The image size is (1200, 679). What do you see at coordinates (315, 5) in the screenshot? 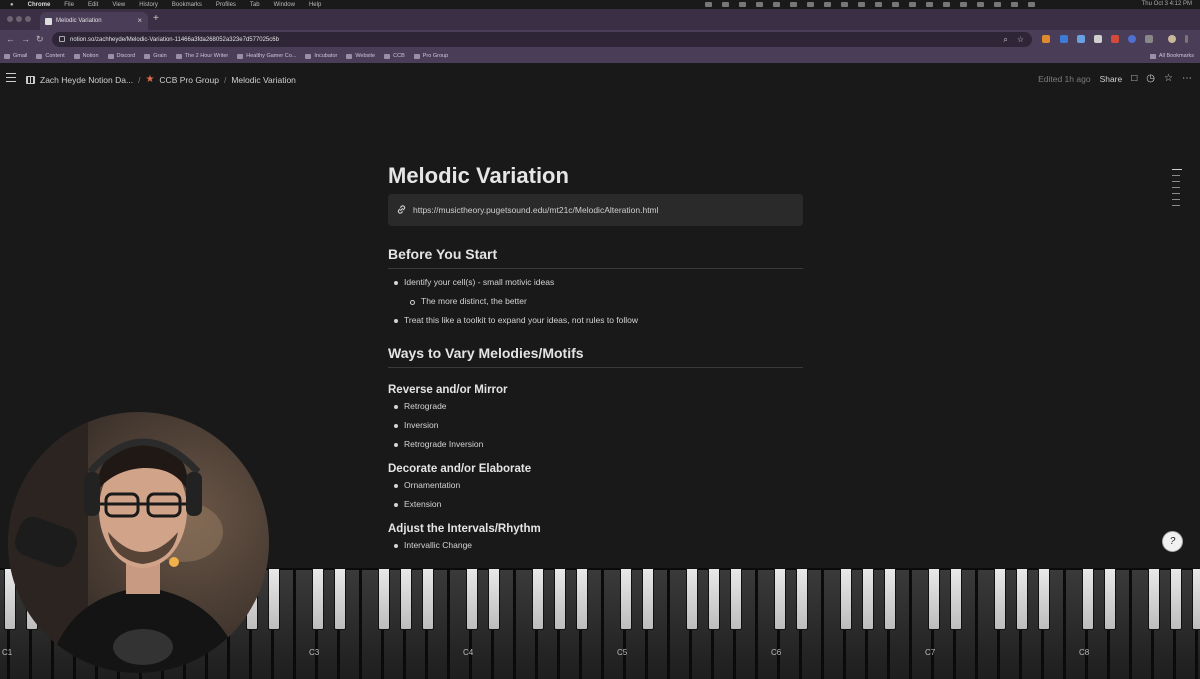
I see `menu-help: Help` at bounding box center [315, 5].